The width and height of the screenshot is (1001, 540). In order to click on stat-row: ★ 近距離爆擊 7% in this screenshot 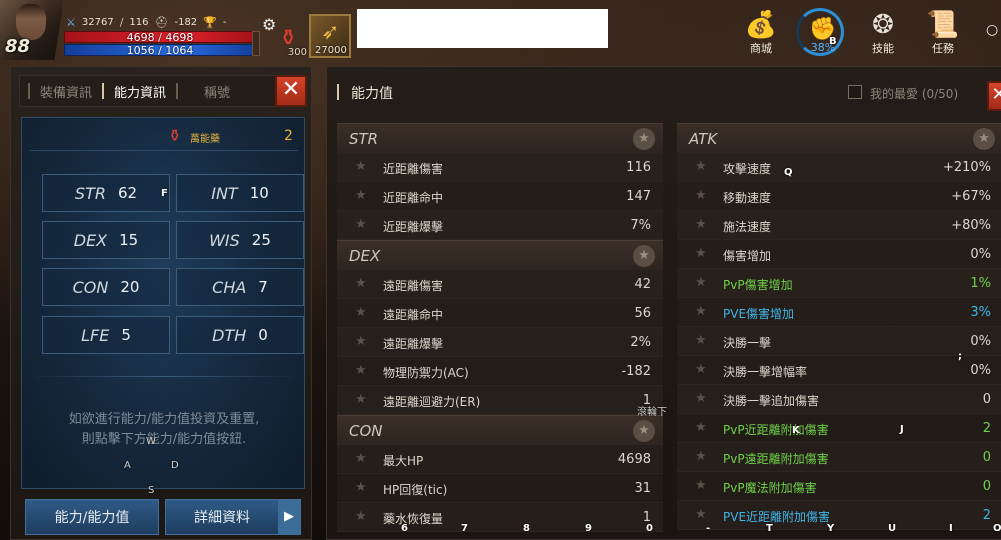, I will do `click(500, 225)`.